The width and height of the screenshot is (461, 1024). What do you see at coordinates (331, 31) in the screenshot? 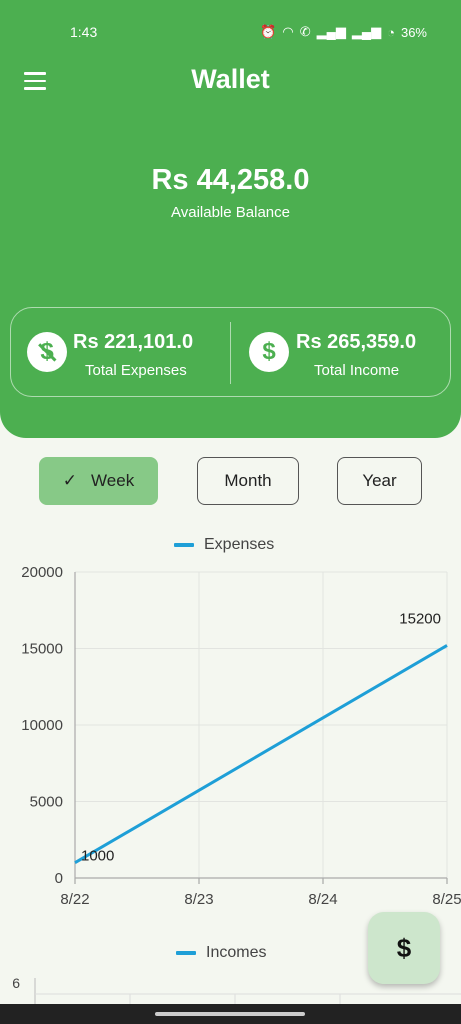
I see `signal-icon: ▂▄▆` at bounding box center [331, 31].